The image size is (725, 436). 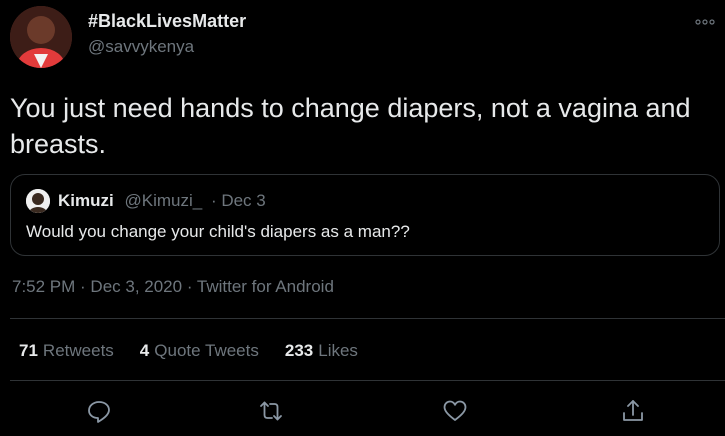 What do you see at coordinates (362, 412) in the screenshot?
I see `action-bar` at bounding box center [362, 412].